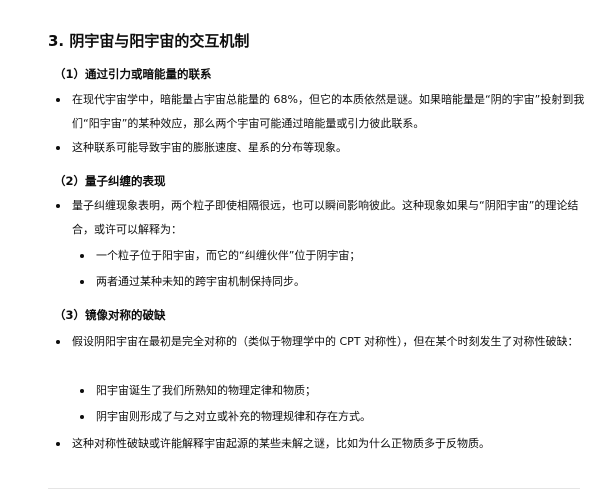 The width and height of the screenshot is (614, 491). Describe the element at coordinates (149, 41) in the screenshot. I see `section-heading: 3. 阴宇宙与阳宇宙的交互机制` at that location.